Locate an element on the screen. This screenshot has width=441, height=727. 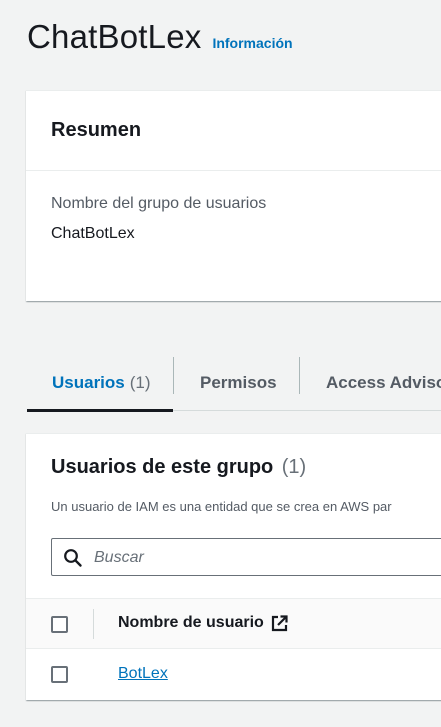
tab-access-advisor: Access Advisor is located at coordinates (383, 383).